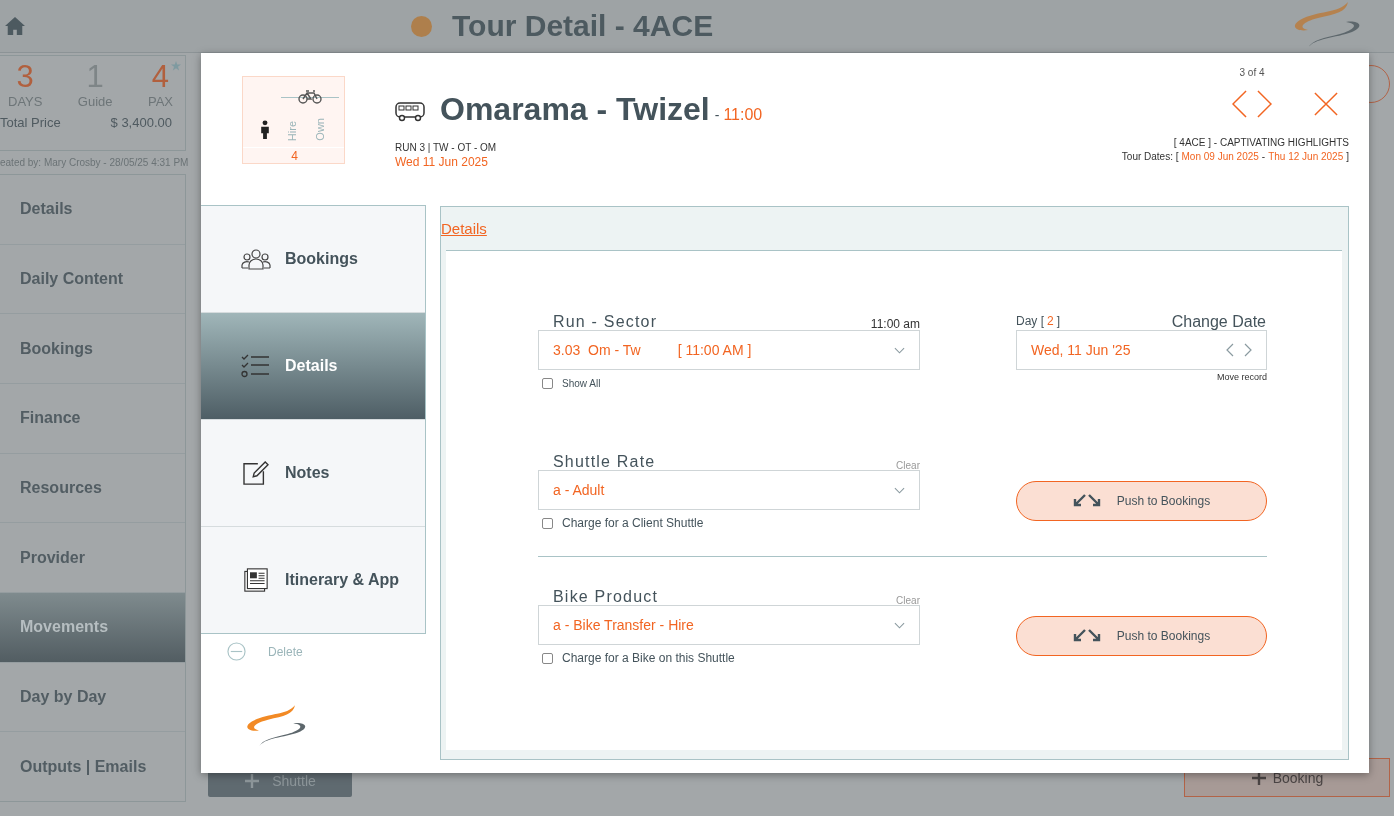  Describe the element at coordinates (92, 349) in the screenshot. I see `nav-item: Bookings` at that location.